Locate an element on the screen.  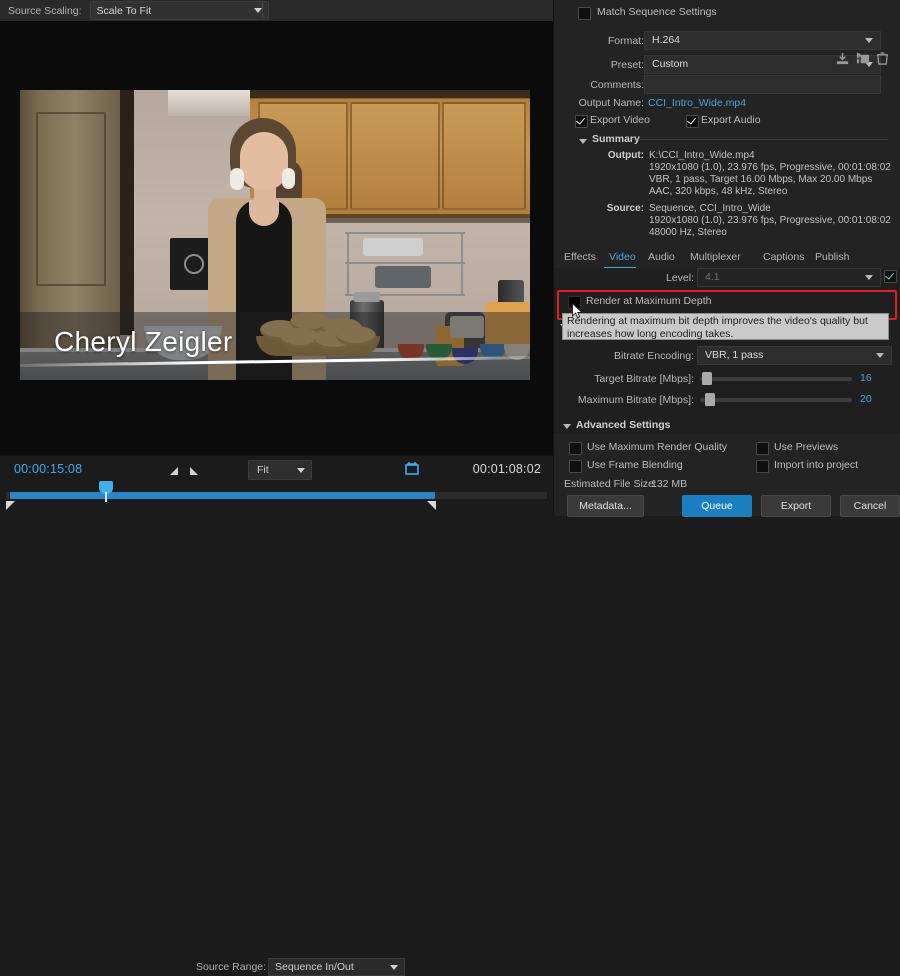
bitrate-encoding-label: Bitrate Encoding: is located at coordinates (654, 356).